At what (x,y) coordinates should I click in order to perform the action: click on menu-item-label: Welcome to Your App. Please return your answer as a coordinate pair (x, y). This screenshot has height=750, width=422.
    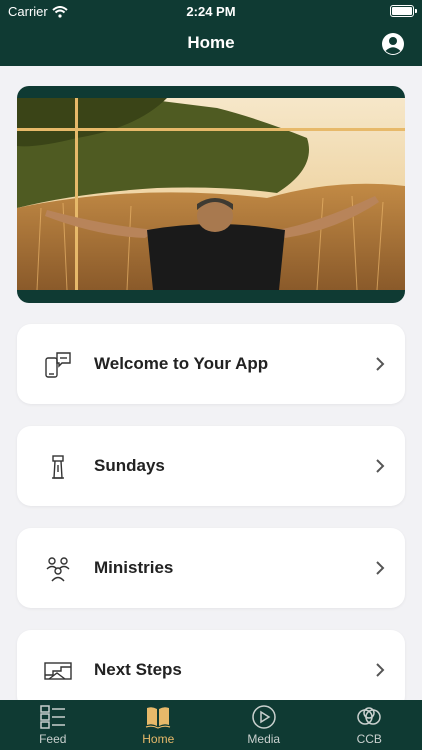
    Looking at the image, I should click on (181, 363).